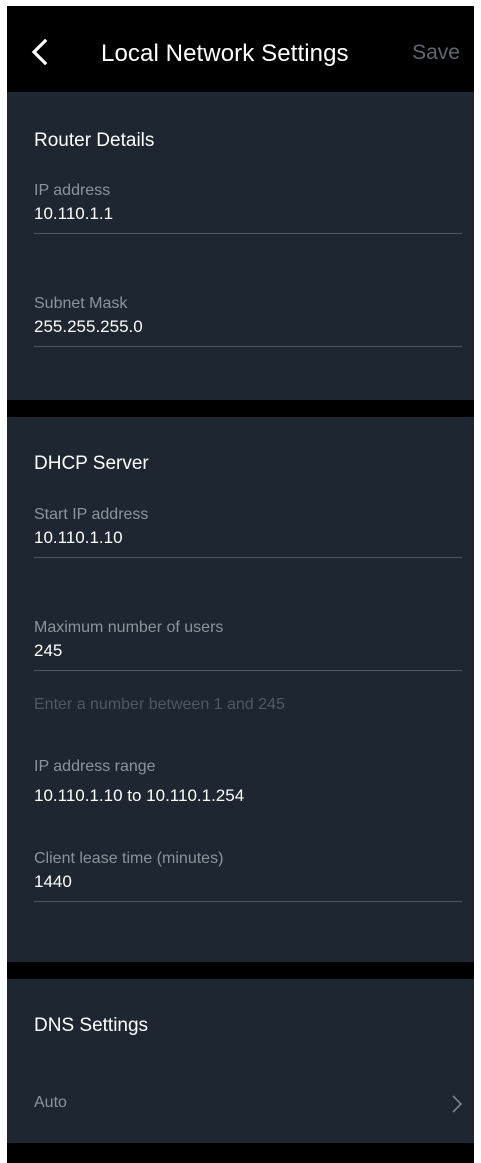 The image size is (481, 1163). What do you see at coordinates (88, 326) in the screenshot?
I see `subnet-mask-value: 255.255.255.0` at bounding box center [88, 326].